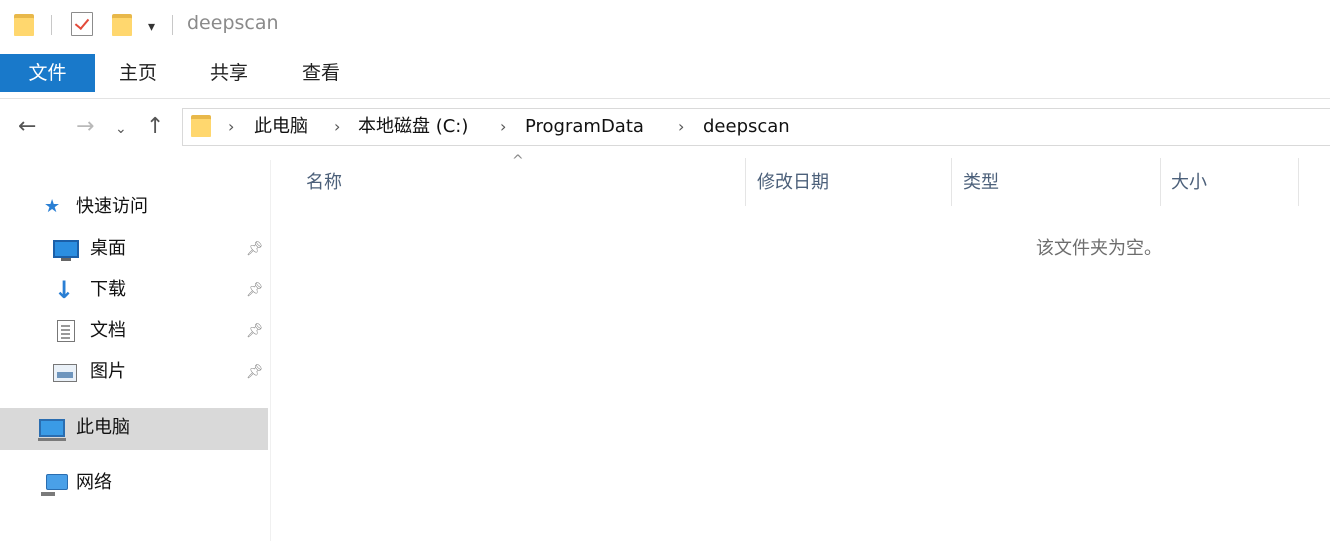 This screenshot has width=1330, height=541. Describe the element at coordinates (122, 24) in the screenshot. I see `new-folder-icon` at that location.